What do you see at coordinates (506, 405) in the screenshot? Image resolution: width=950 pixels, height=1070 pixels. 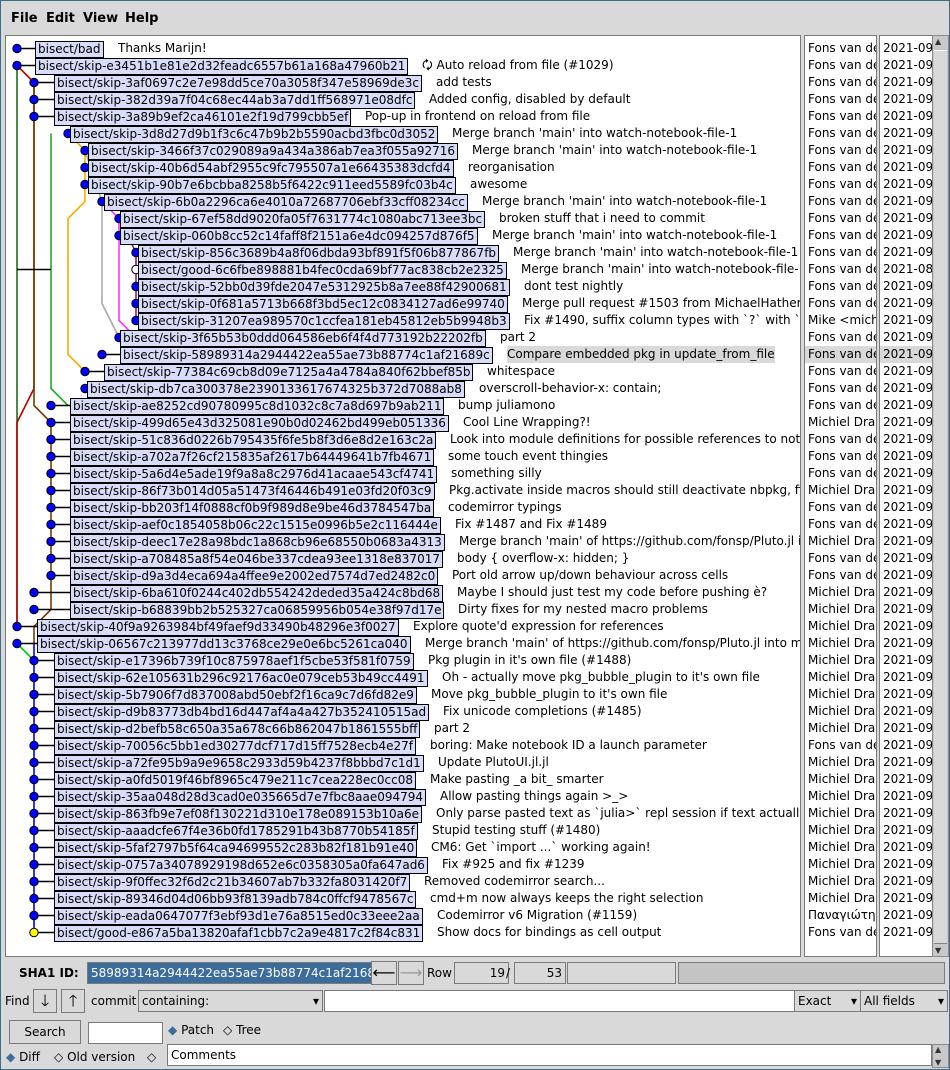 I see `commit-message: bump juliamono` at bounding box center [506, 405].